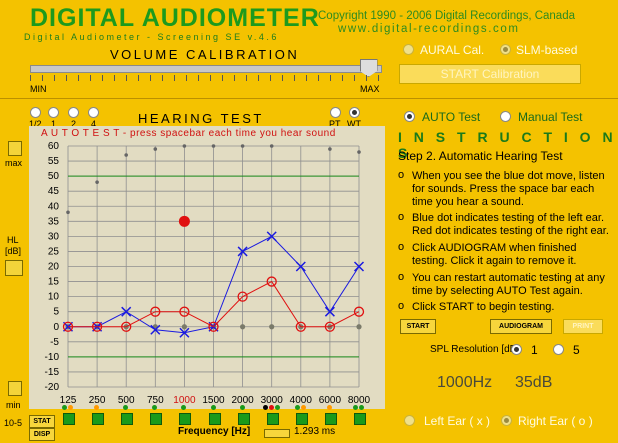 The height and width of the screenshot is (443, 618). I want to click on y-tick-label: 45, so click(54, 191).